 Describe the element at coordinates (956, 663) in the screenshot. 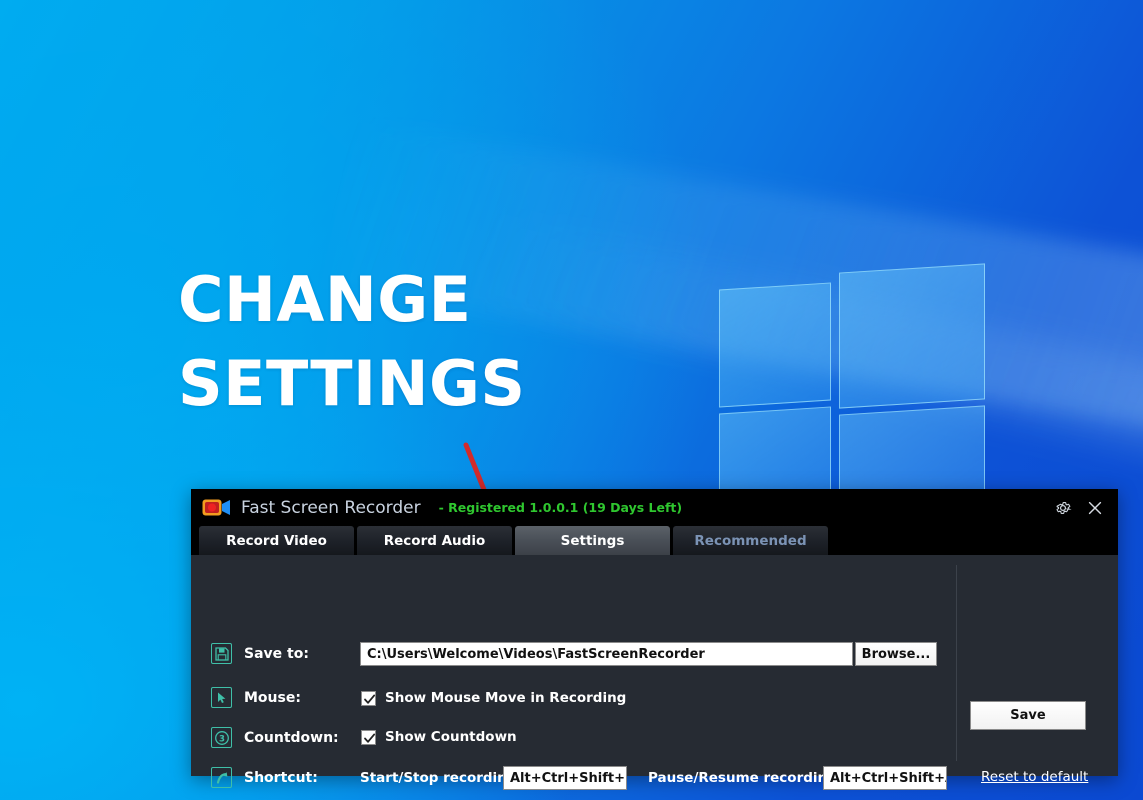

I see `panel-divider` at that location.